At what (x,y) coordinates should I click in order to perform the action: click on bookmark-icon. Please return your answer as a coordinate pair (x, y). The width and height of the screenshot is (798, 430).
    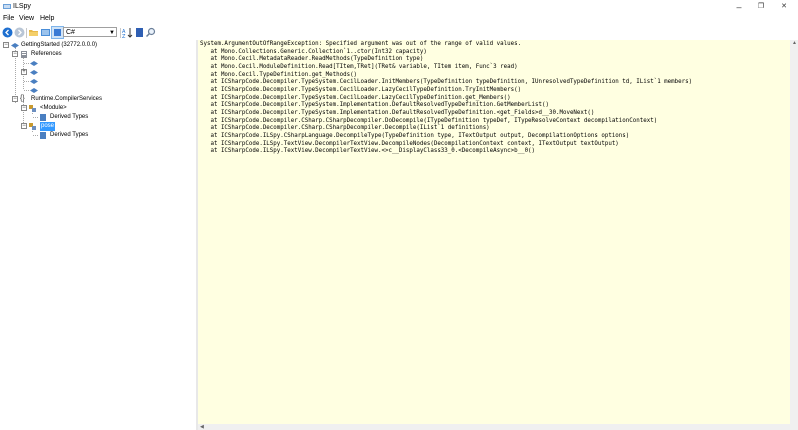
    Looking at the image, I should click on (139, 32).